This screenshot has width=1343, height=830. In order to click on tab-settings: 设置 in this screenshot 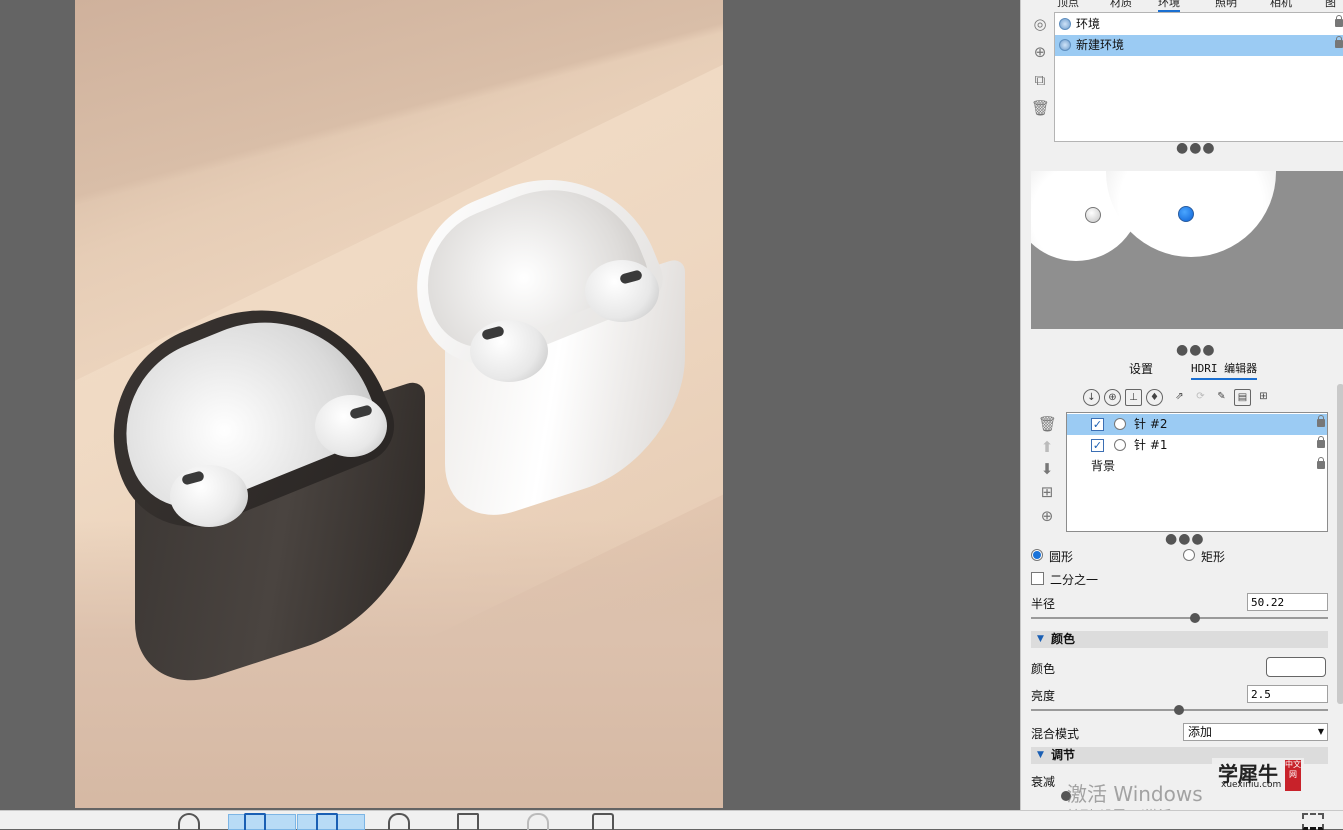, I will do `click(1141, 368)`.